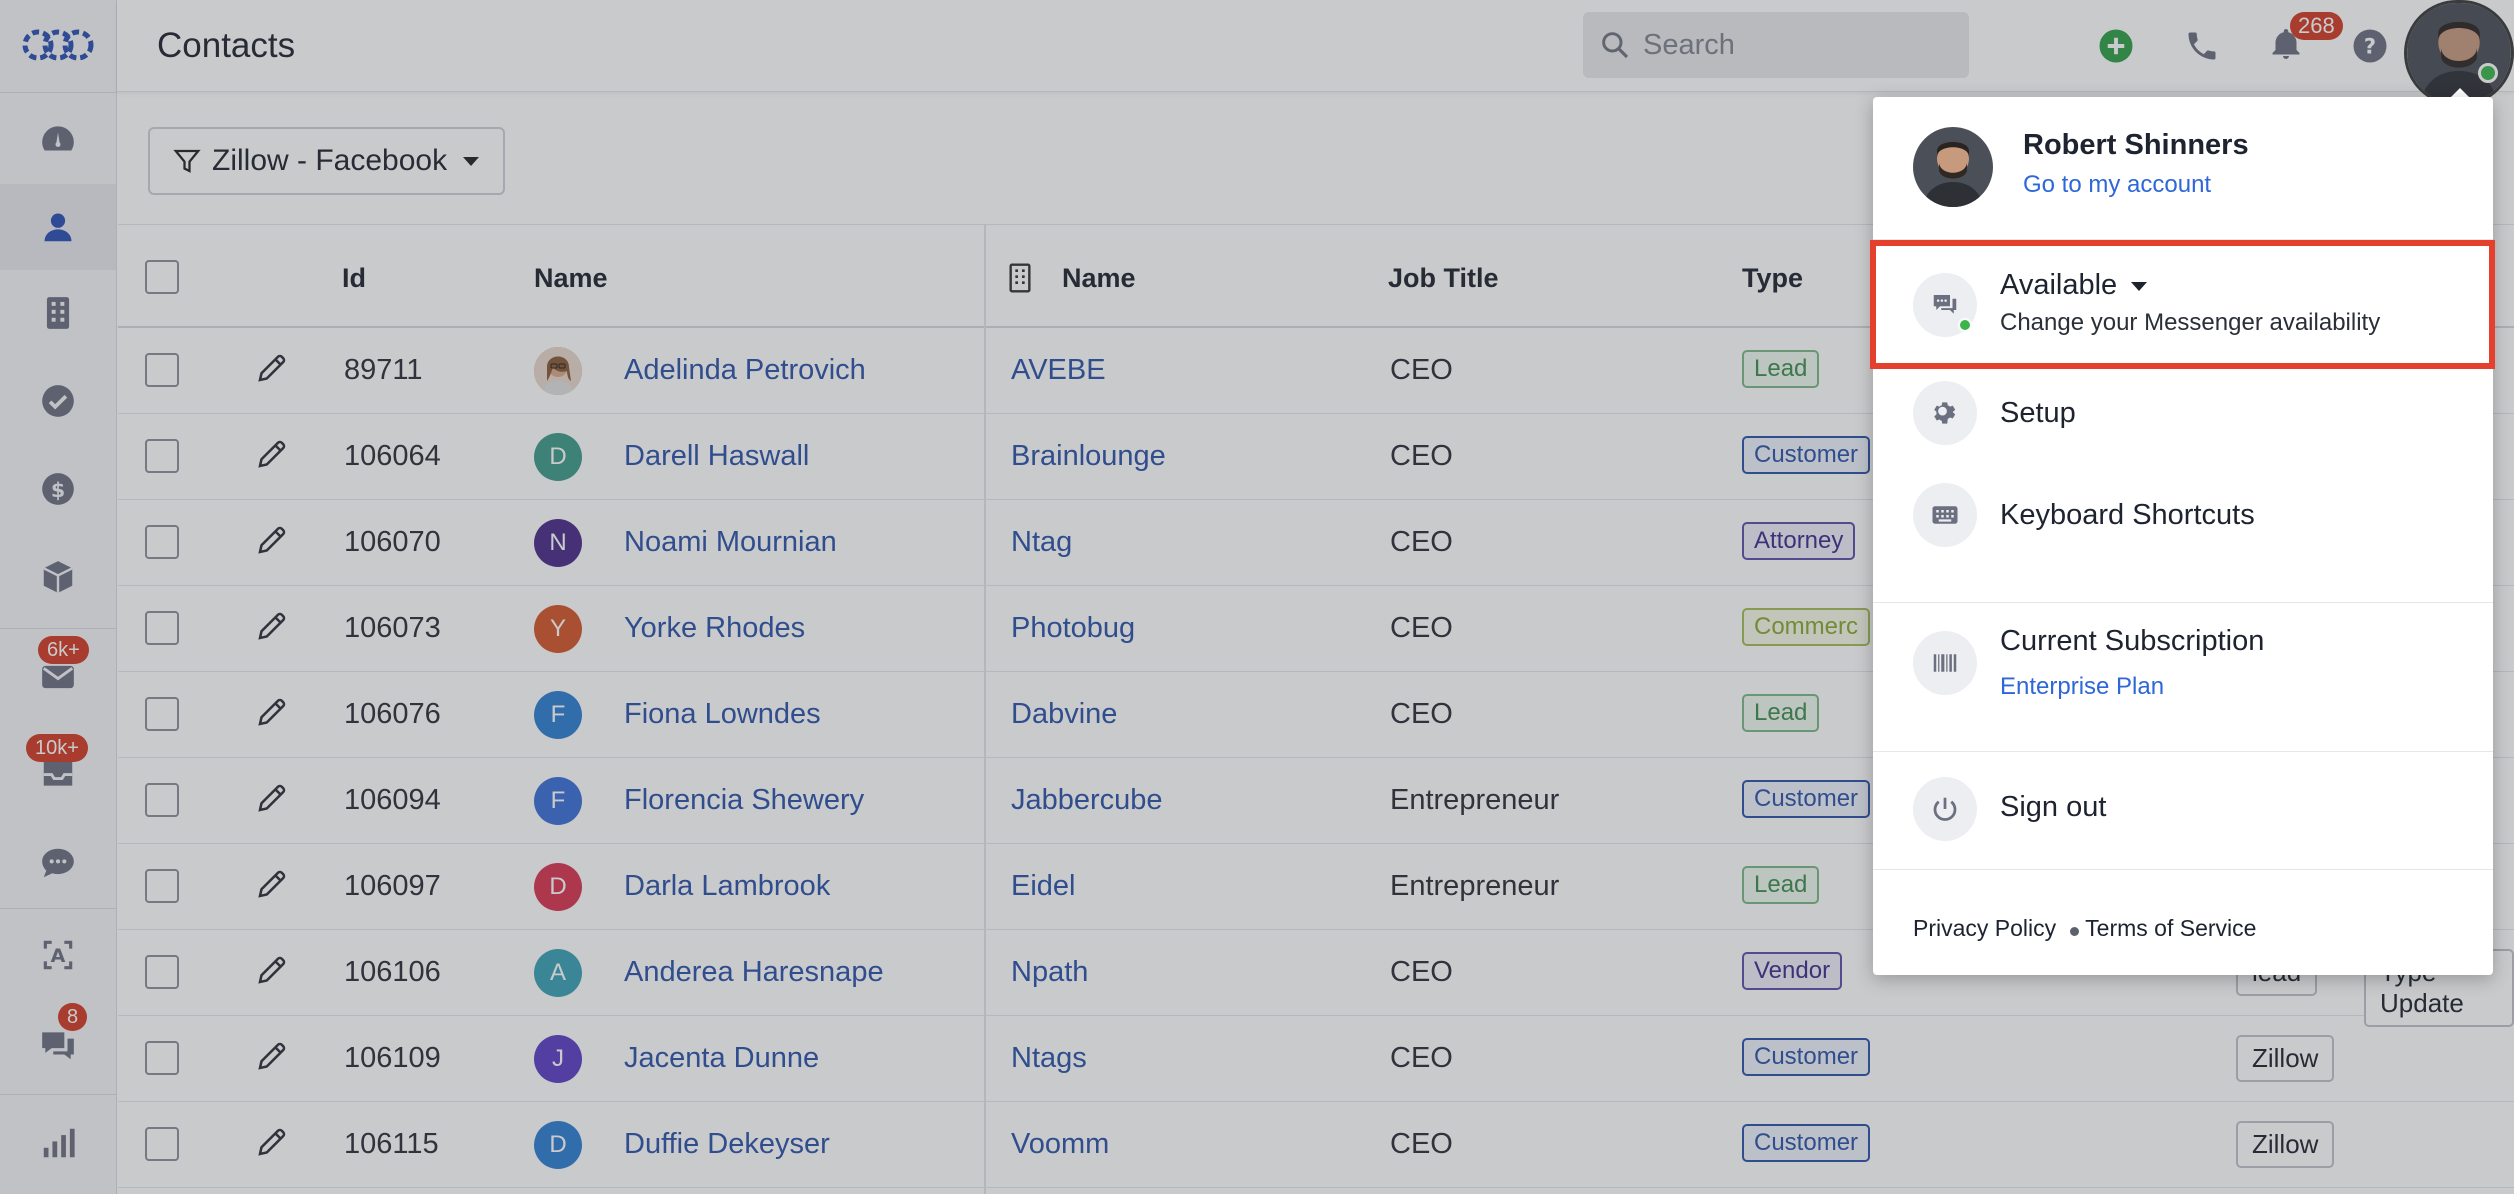 The image size is (2514, 1194). I want to click on separator-dot, so click(2075, 931).